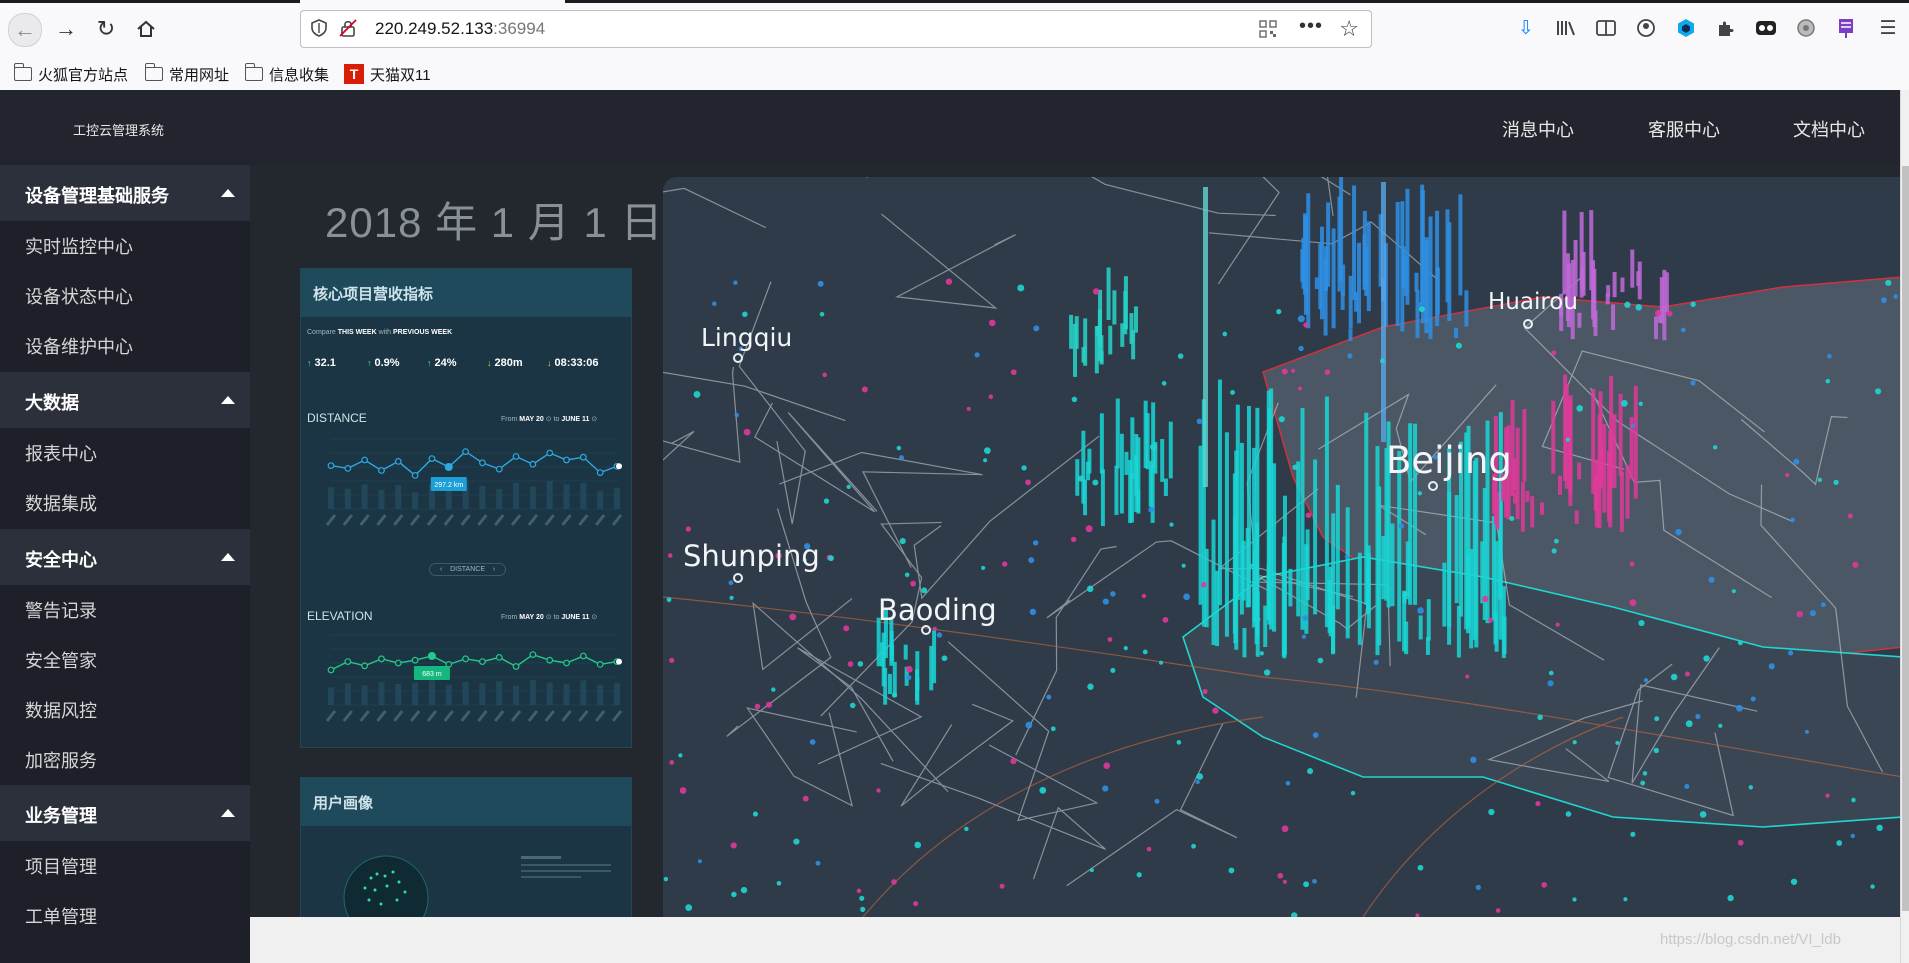 Image resolution: width=1909 pixels, height=963 pixels. I want to click on header-link-support: 客服中心, so click(1684, 129).